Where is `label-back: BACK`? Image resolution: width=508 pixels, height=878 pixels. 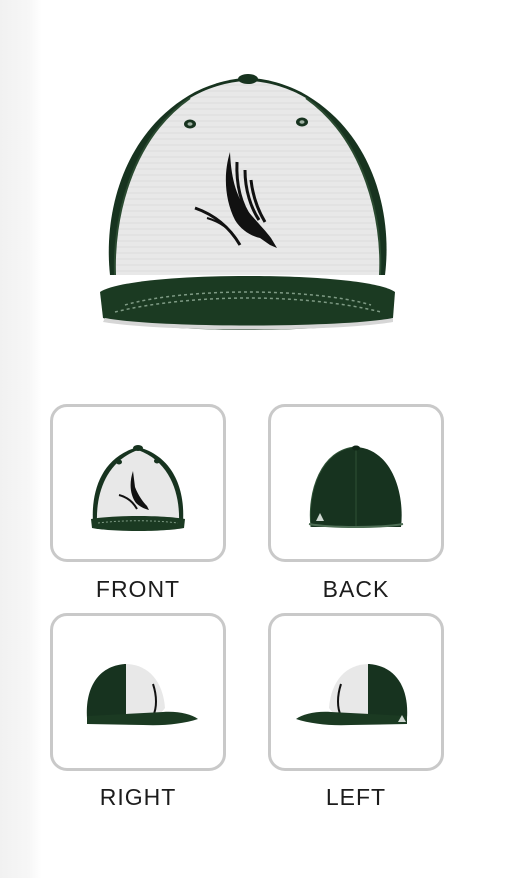 label-back: BACK is located at coordinates (356, 589).